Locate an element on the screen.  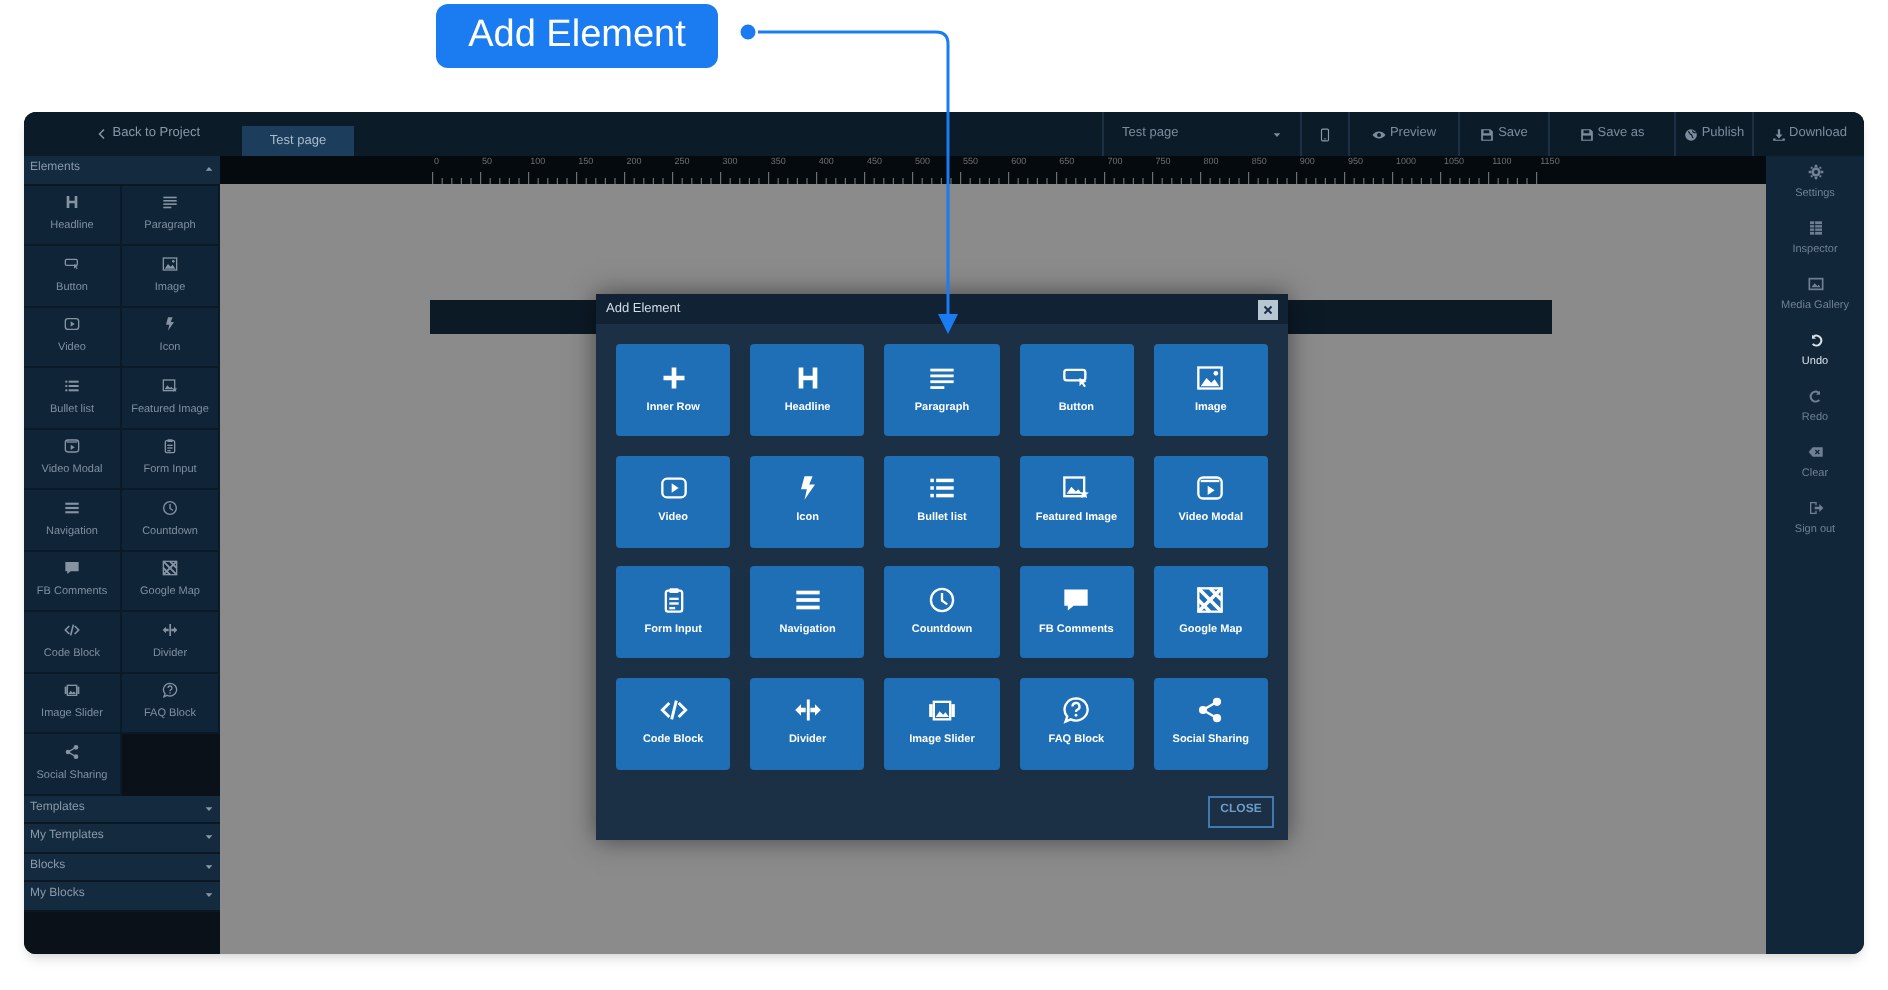
phone-icon is located at coordinates (1325, 134).